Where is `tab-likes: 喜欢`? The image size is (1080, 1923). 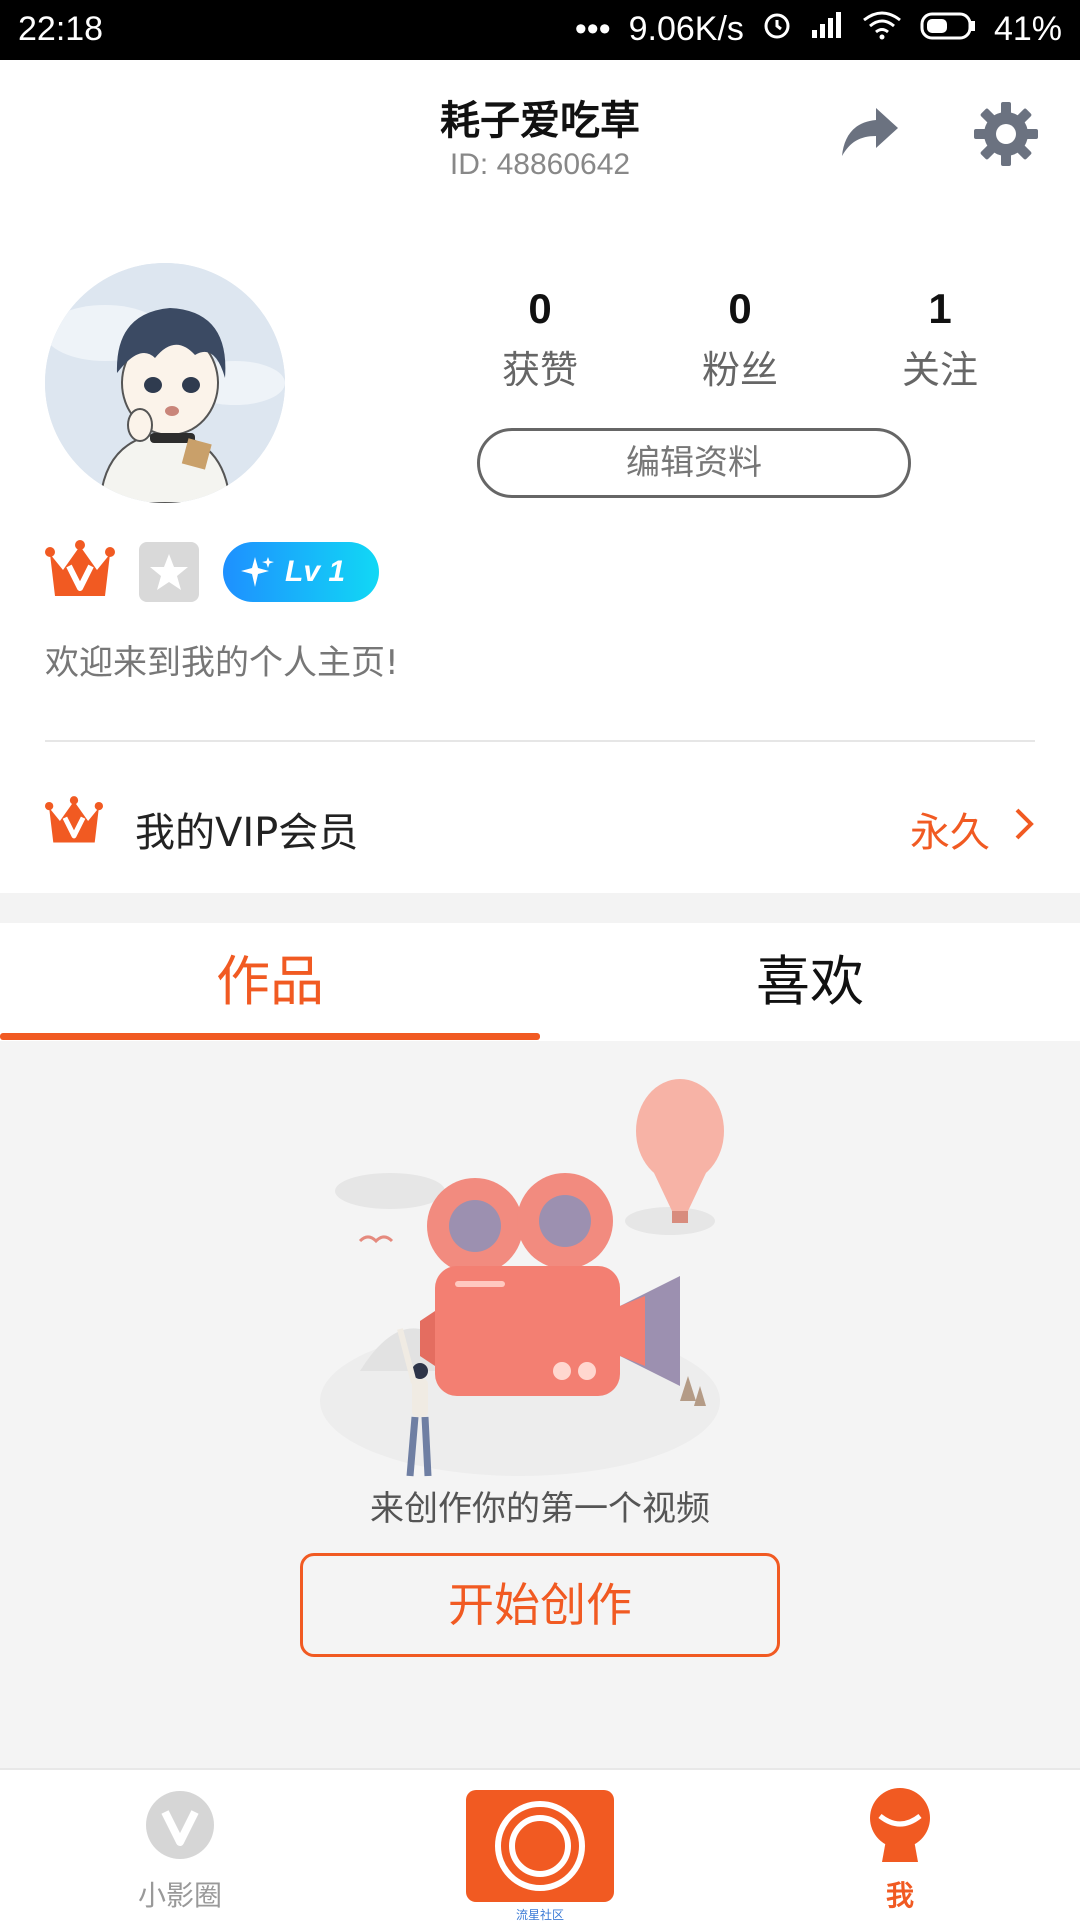
tab-likes: 喜欢 is located at coordinates (810, 982).